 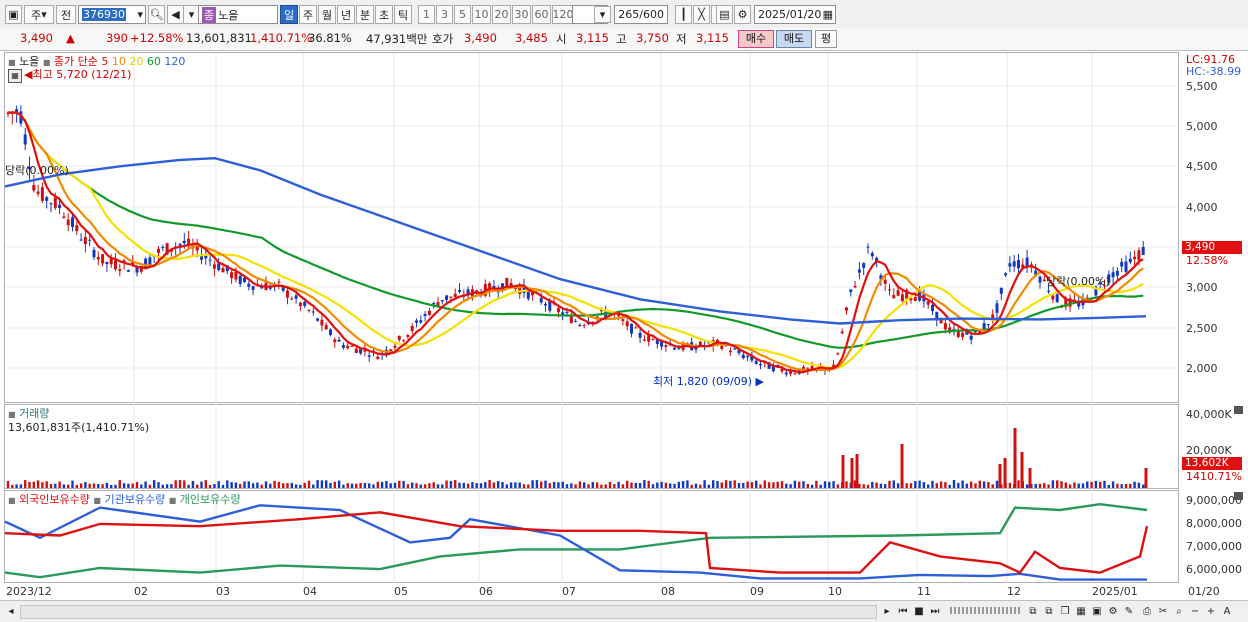 I want to click on copy-icon: ❐, so click(x=1065, y=611).